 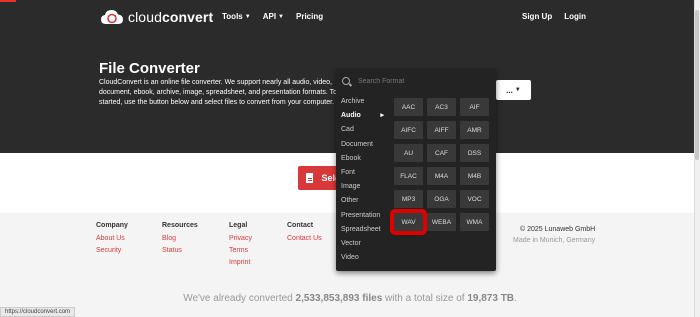 I want to click on page-title: File Converter, so click(x=149, y=68).